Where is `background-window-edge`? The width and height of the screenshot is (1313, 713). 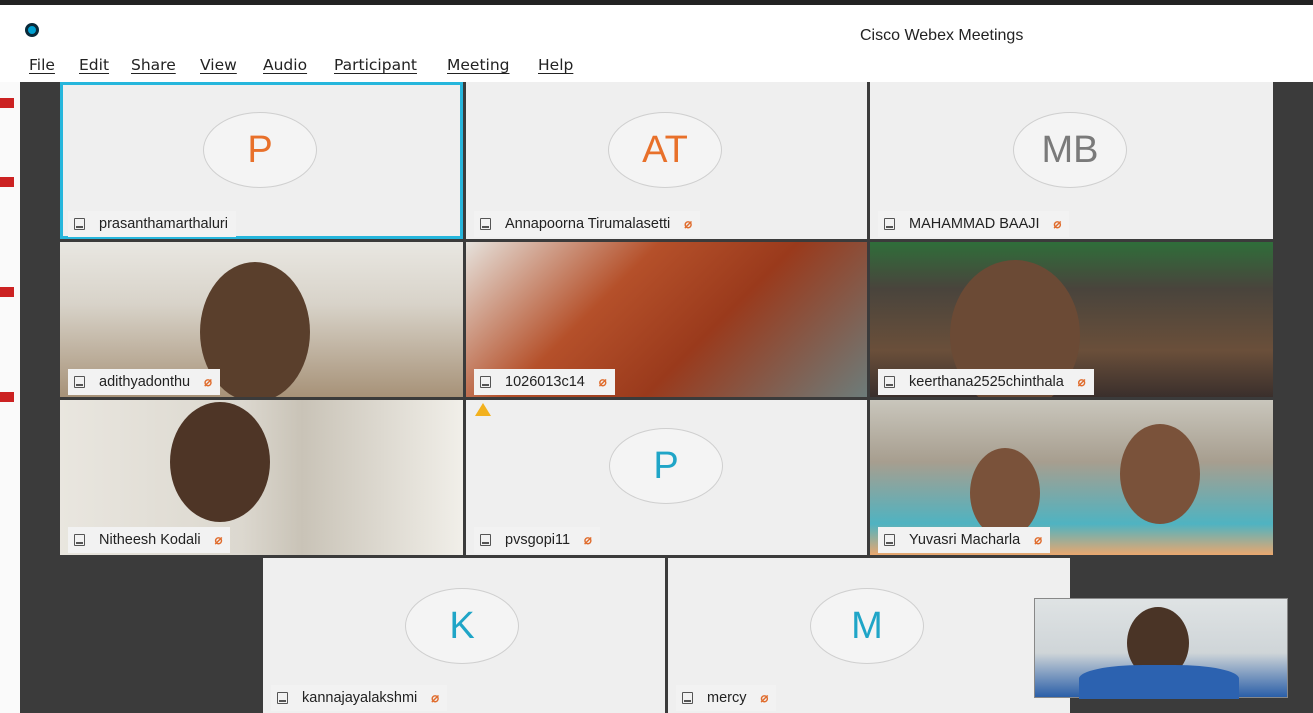 background-window-edge is located at coordinates (10, 397).